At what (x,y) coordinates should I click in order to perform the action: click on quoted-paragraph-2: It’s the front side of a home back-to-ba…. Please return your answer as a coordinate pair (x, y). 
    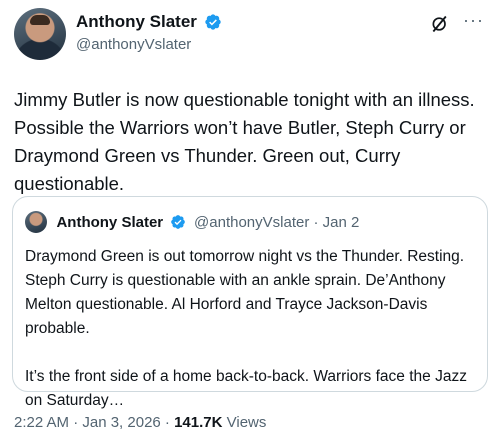
    Looking at the image, I should click on (246, 388).